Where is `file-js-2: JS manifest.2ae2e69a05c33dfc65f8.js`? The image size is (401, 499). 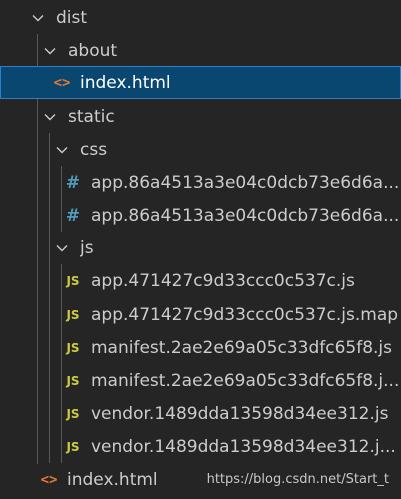 file-js-2: JS manifest.2ae2e69a05c33dfc65f8.js is located at coordinates (200, 347).